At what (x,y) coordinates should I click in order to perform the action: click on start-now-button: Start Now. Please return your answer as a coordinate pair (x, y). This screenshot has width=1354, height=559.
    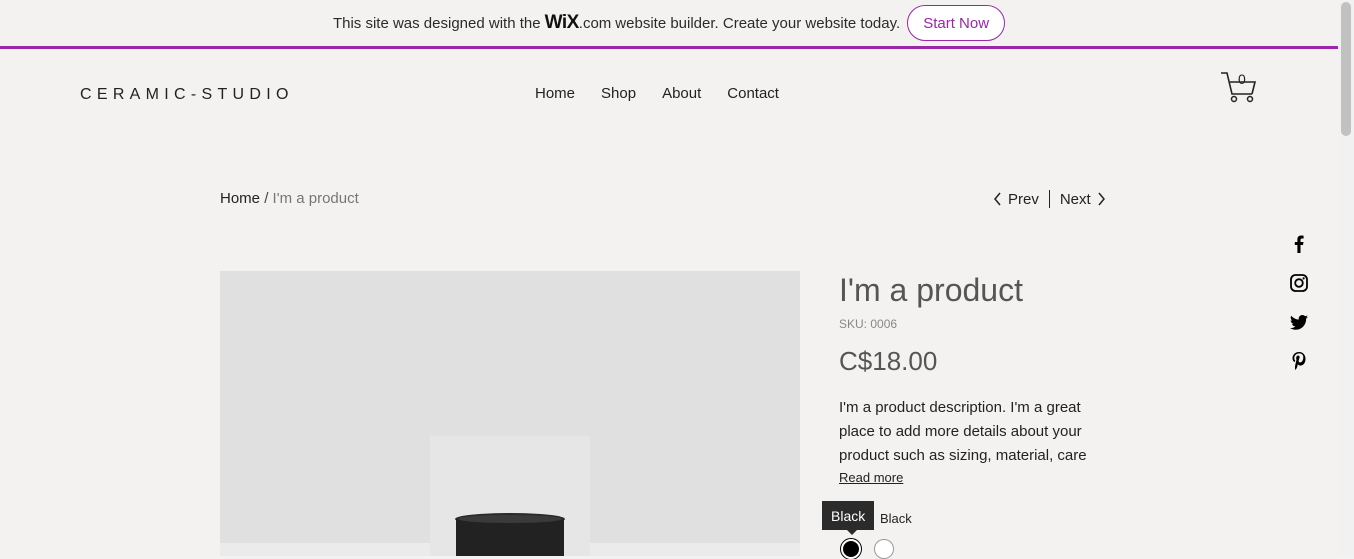
    Looking at the image, I should click on (956, 23).